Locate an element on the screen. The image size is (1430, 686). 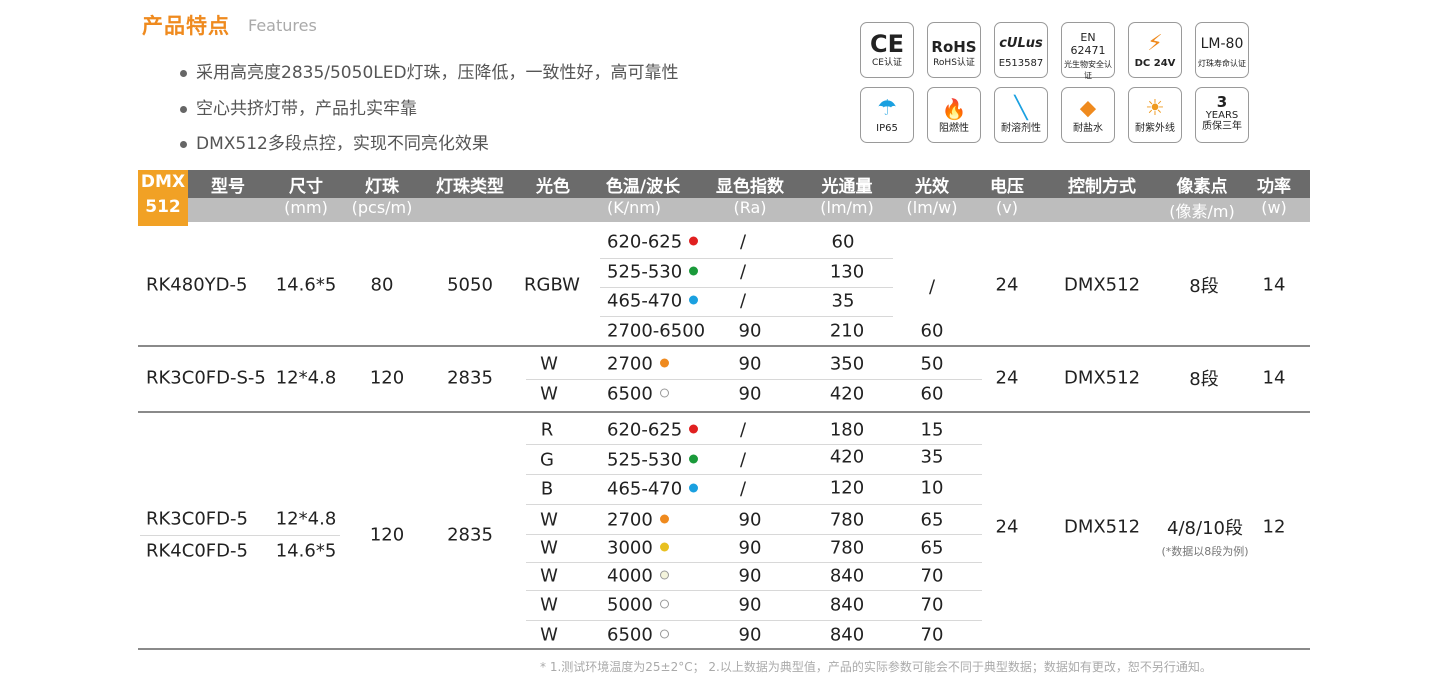
cell-power: 14 is located at coordinates (1274, 285).